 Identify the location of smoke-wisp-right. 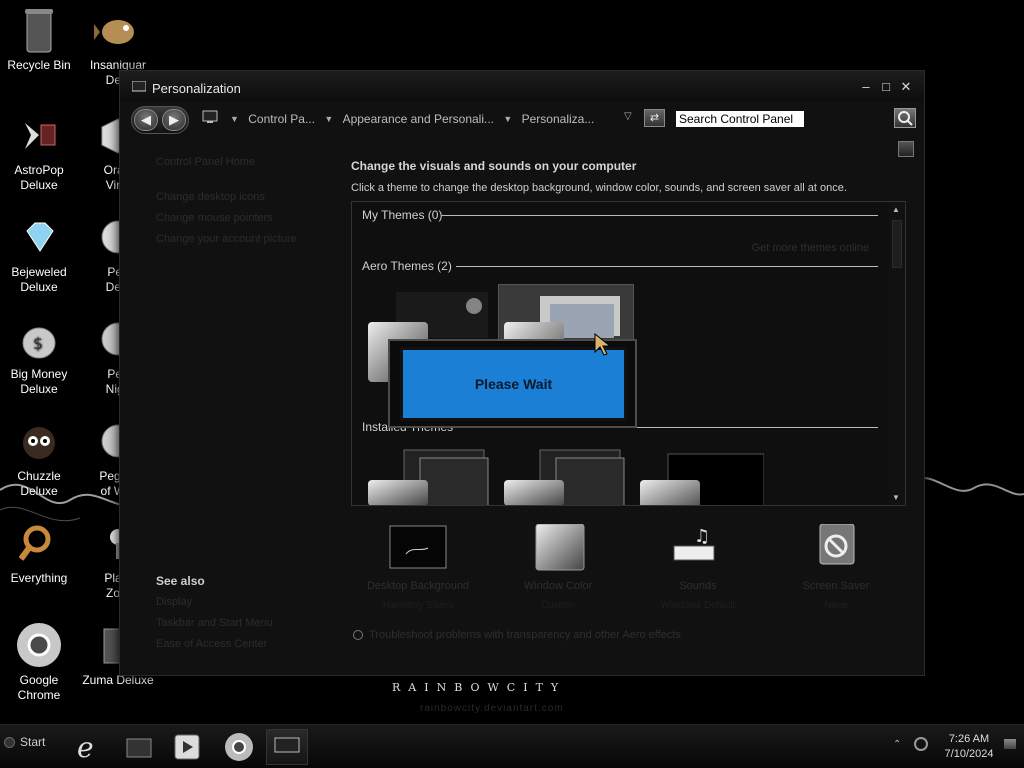
(969, 486).